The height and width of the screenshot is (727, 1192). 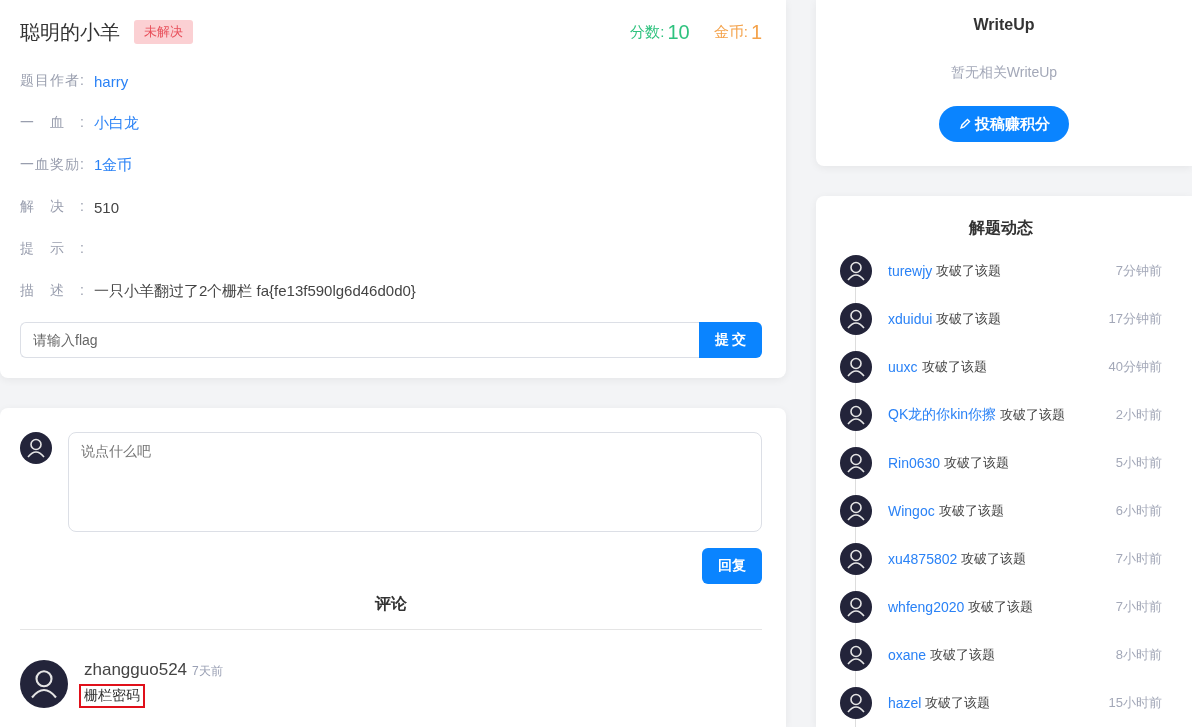 What do you see at coordinates (1135, 703) in the screenshot?
I see `activity-time: 15小时前` at bounding box center [1135, 703].